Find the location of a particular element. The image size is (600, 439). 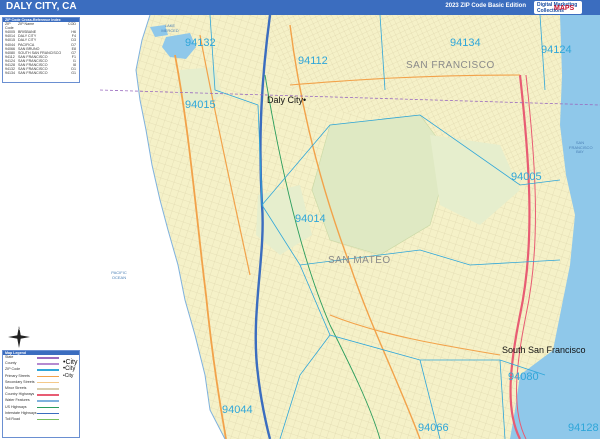

logo-main-text: MAPS is located at coordinates (564, 8).